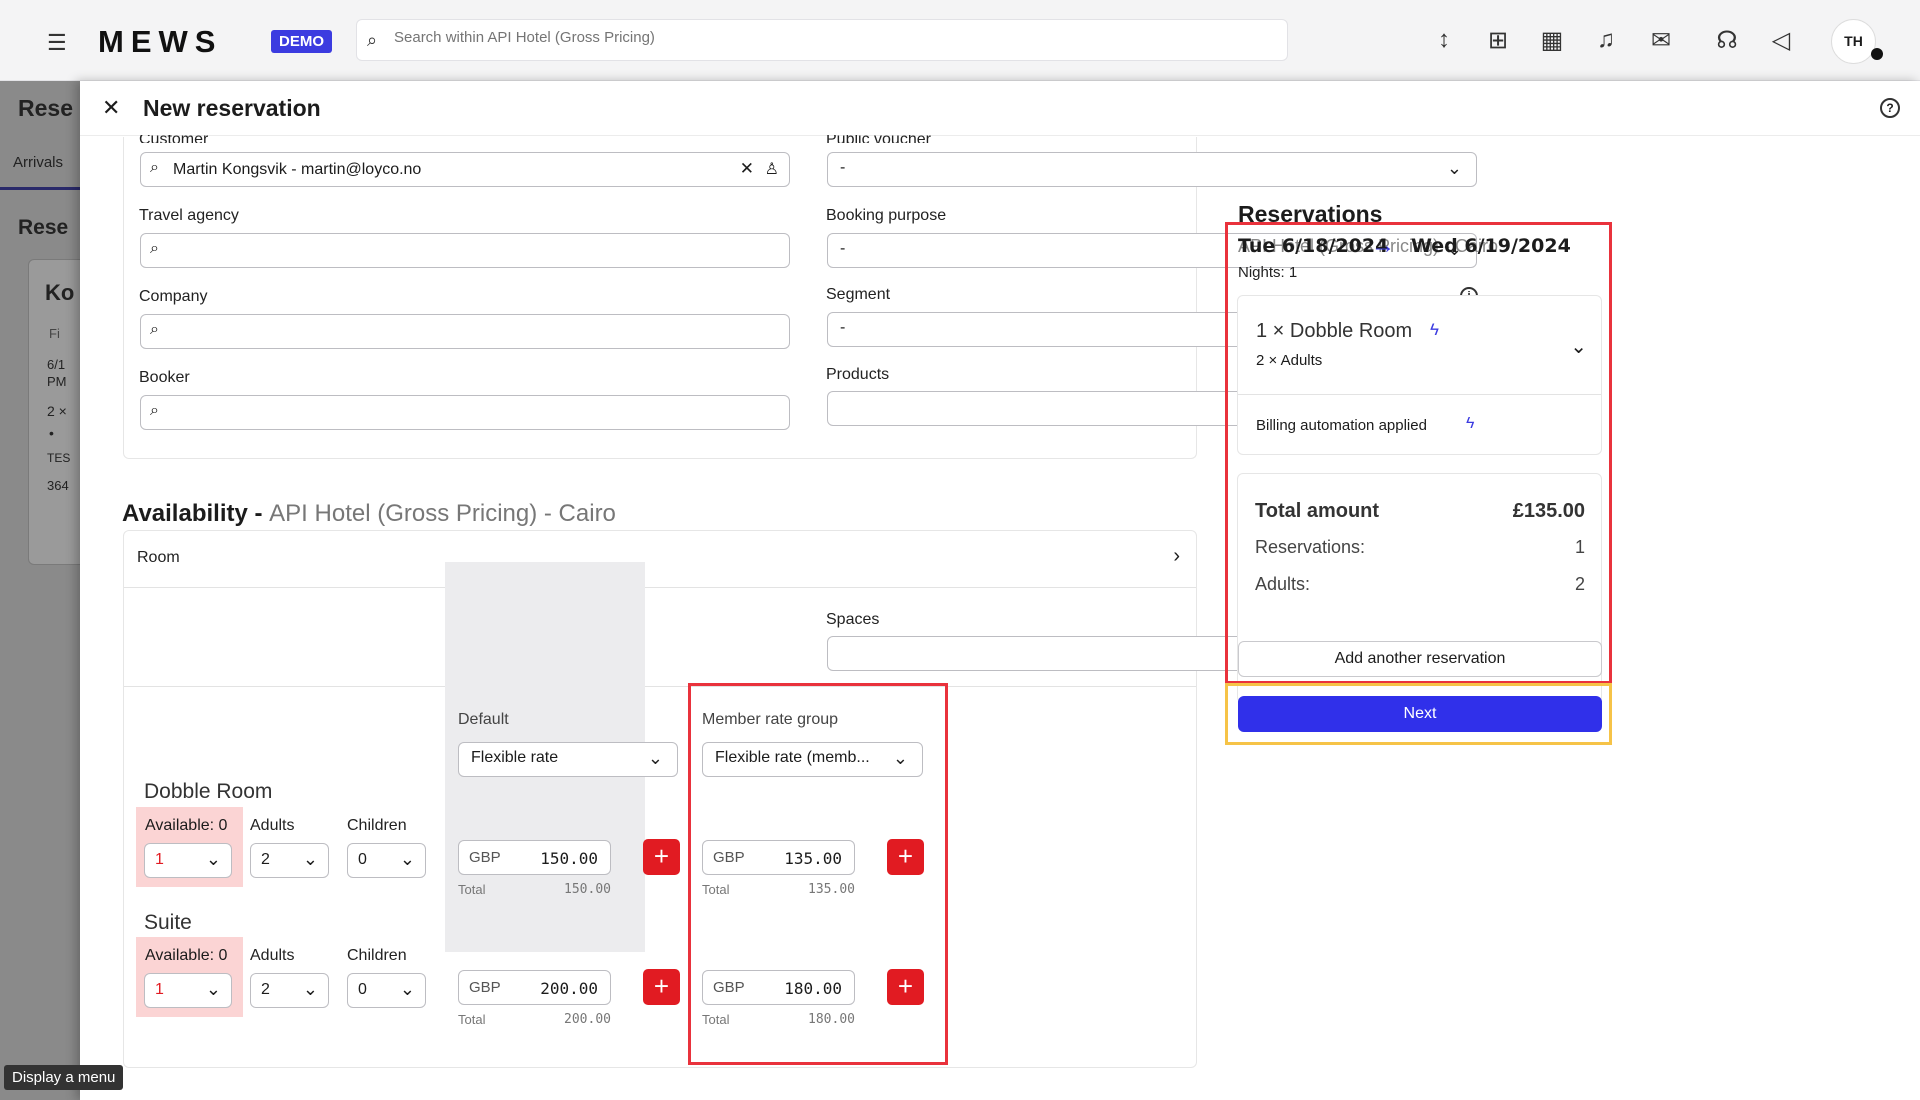  What do you see at coordinates (1727, 40) in the screenshot?
I see `support-icon: ☊` at bounding box center [1727, 40].